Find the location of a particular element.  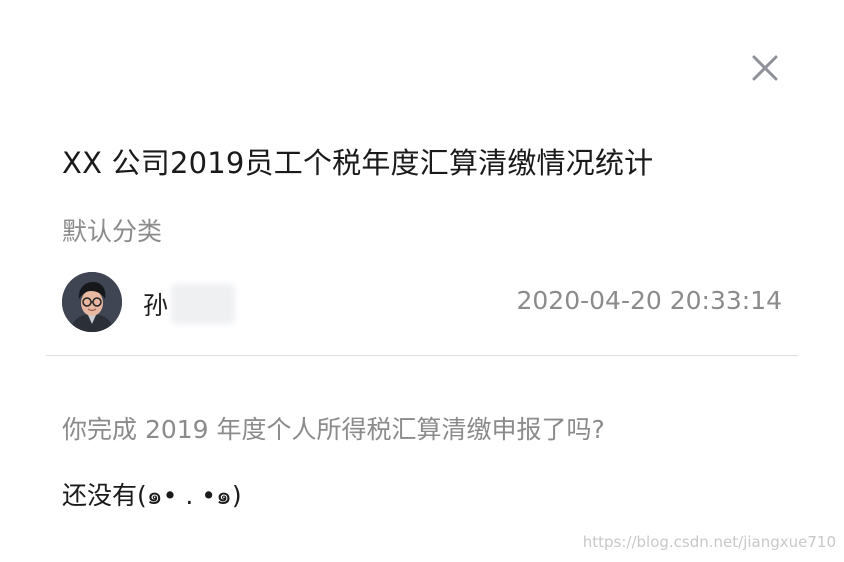

close-icon-svg is located at coordinates (765, 68).